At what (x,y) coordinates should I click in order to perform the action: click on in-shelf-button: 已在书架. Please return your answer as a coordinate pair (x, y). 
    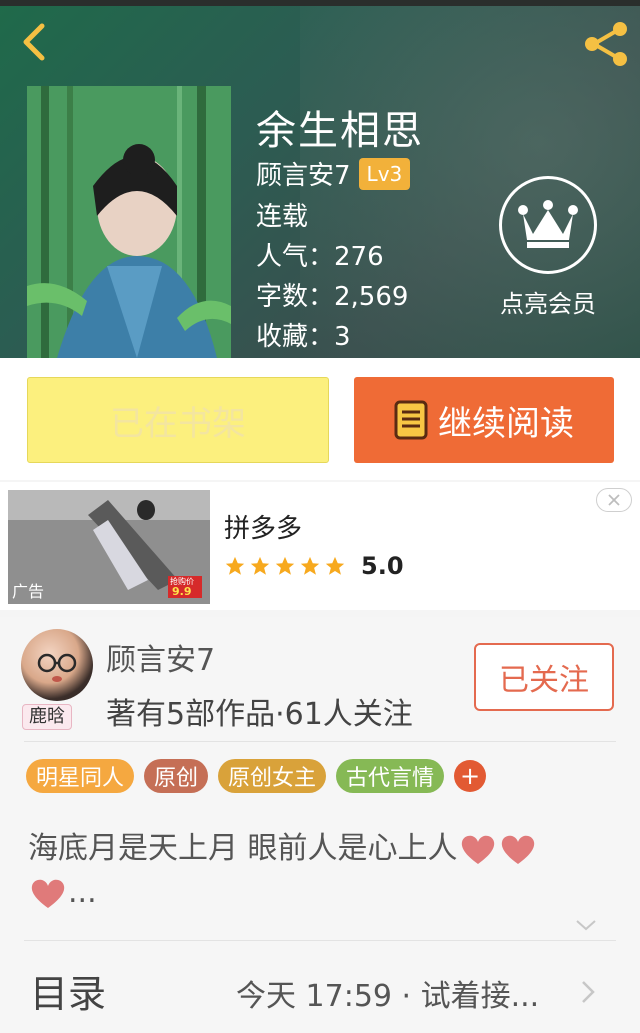
    Looking at the image, I should click on (178, 420).